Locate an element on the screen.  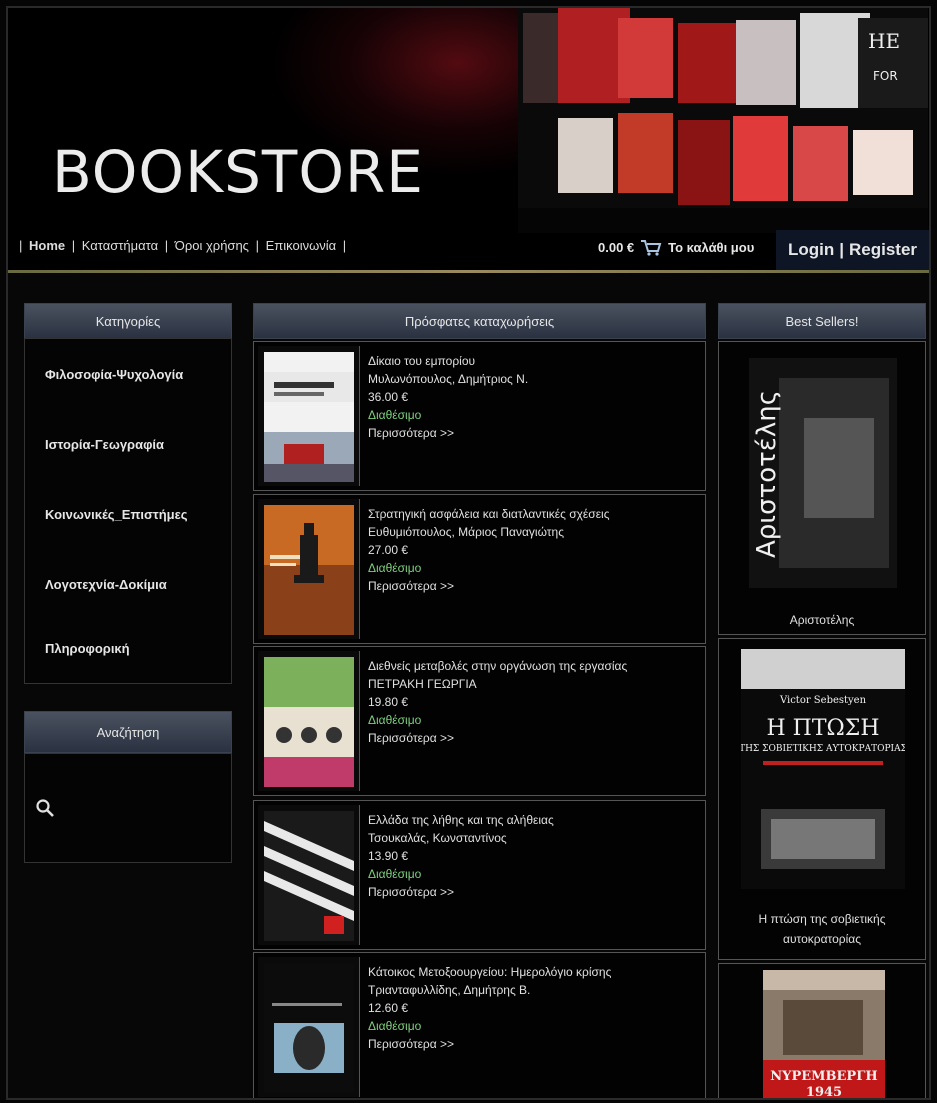
cart-link: 0.00 € Το καλάθι μου is located at coordinates (676, 247).